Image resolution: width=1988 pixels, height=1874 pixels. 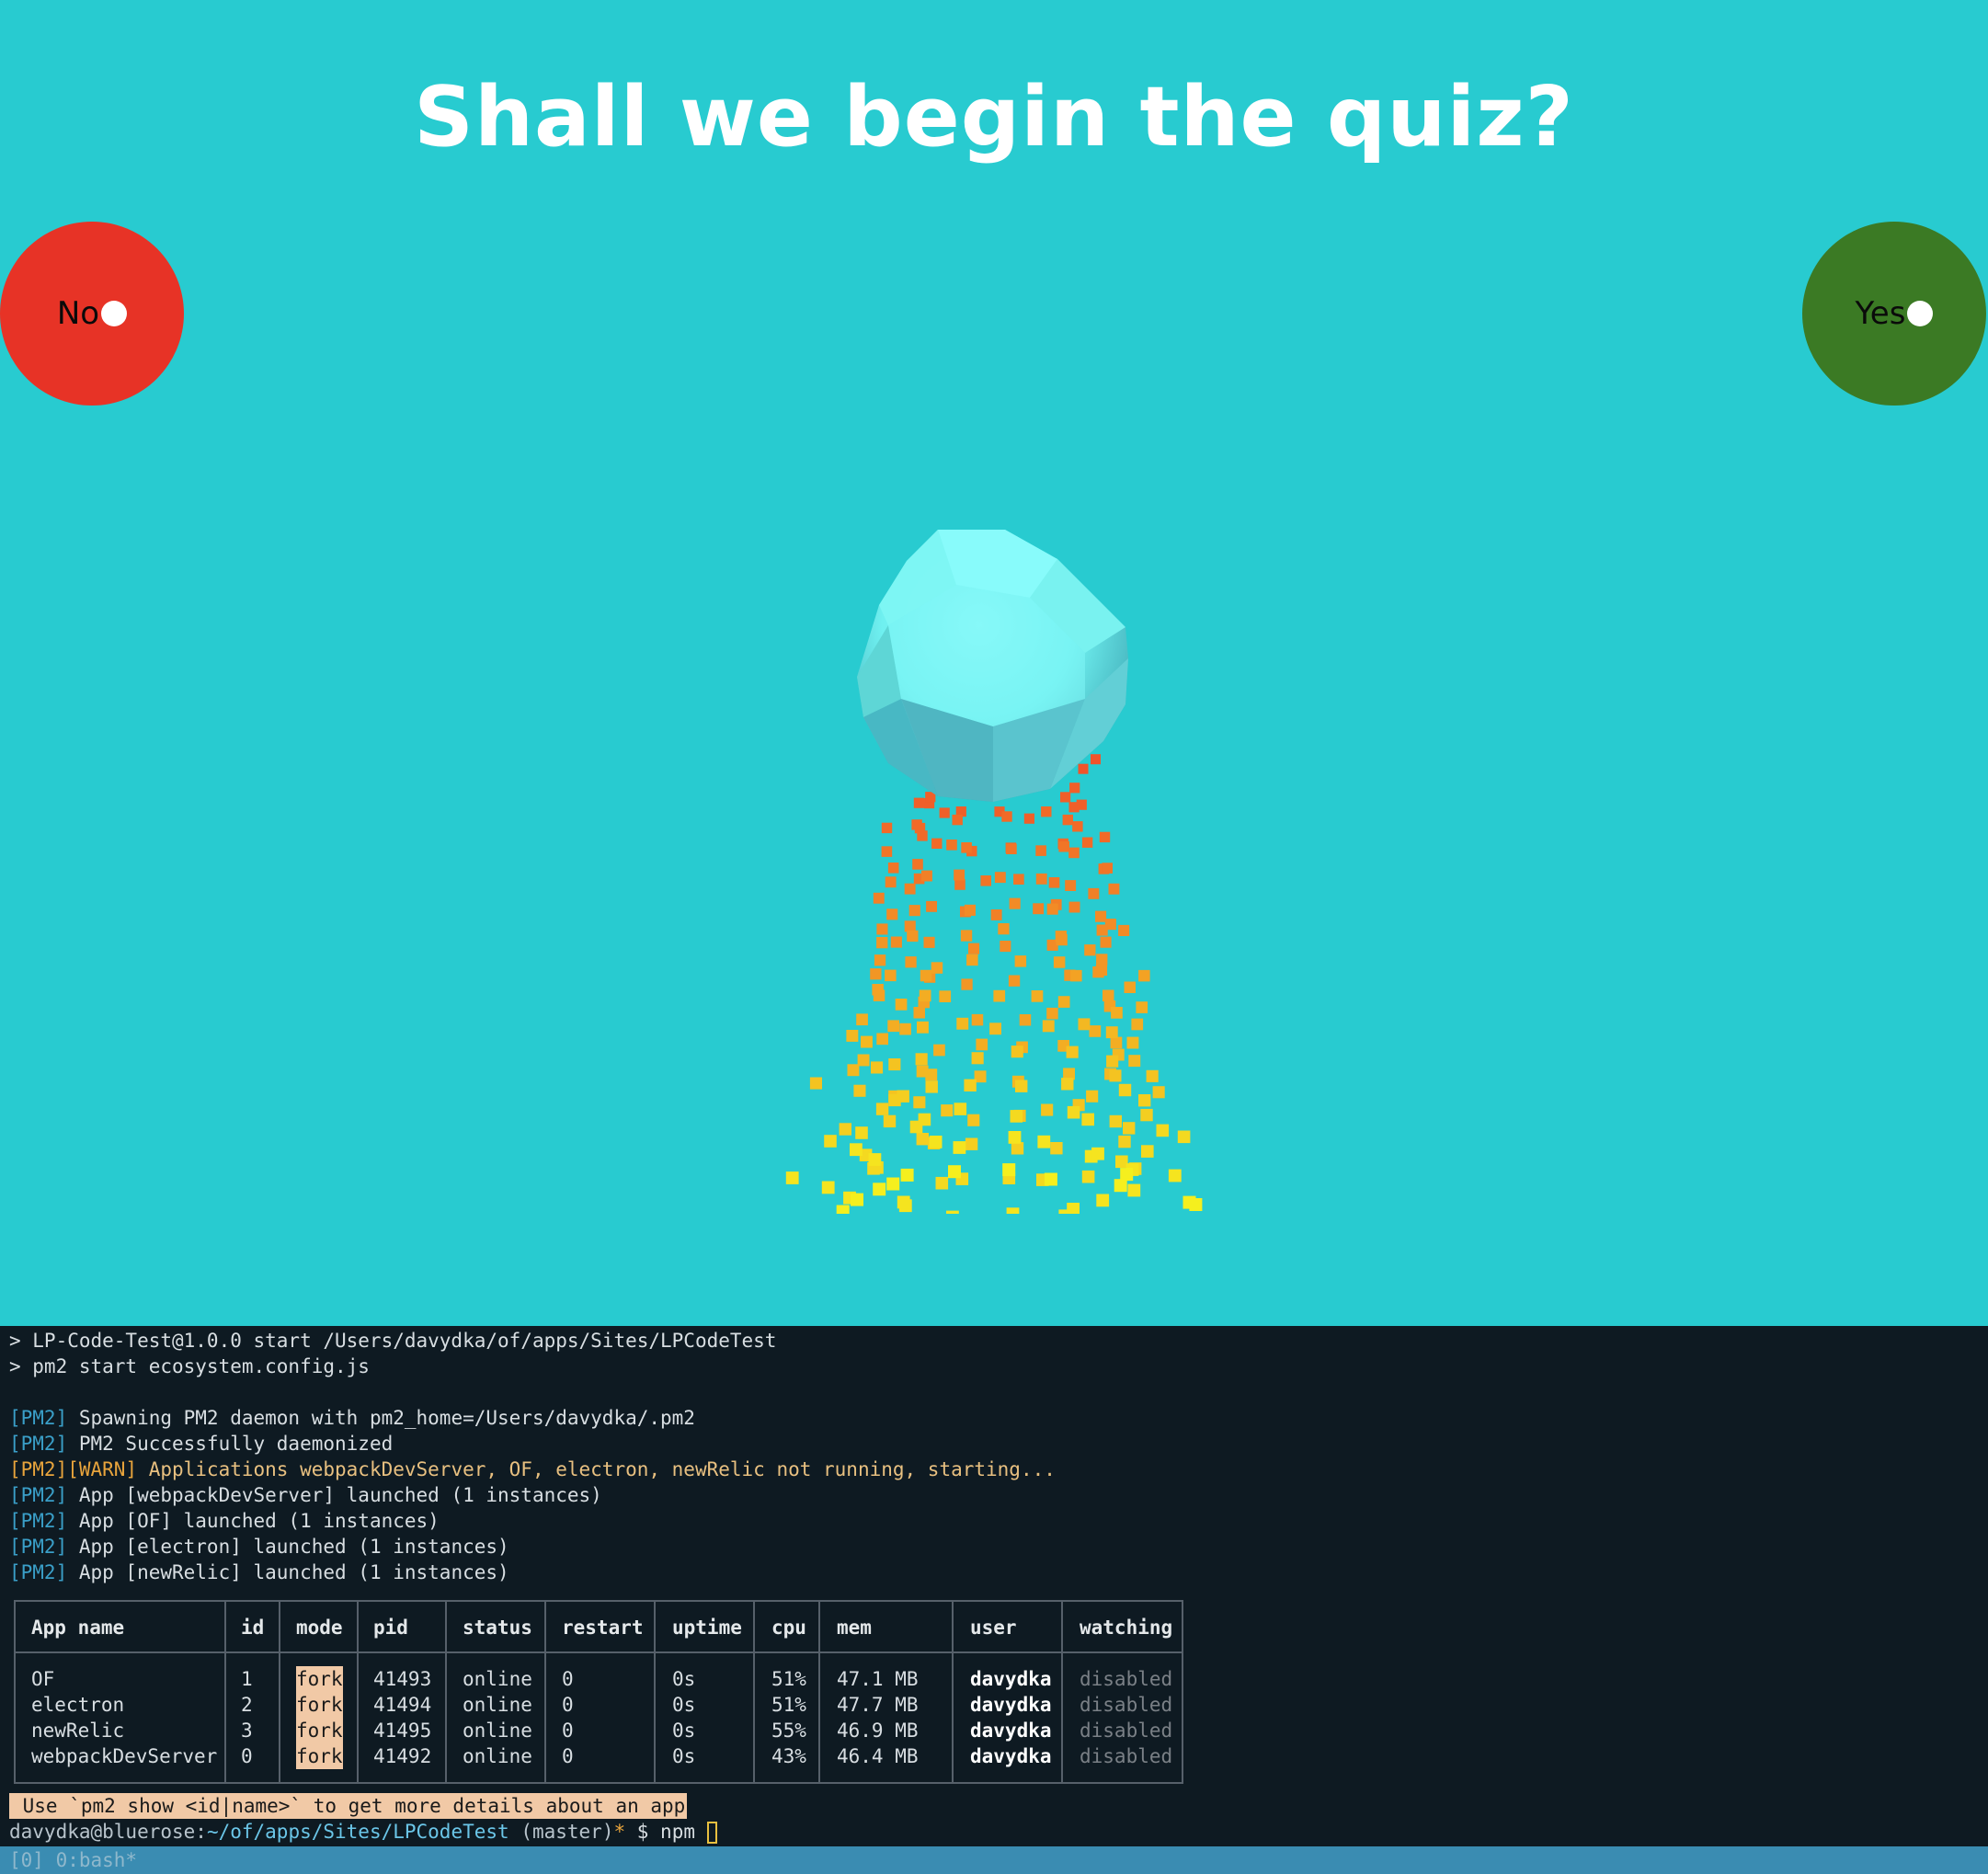 I want to click on cell-watching: disabled, so click(x=1127, y=1705).